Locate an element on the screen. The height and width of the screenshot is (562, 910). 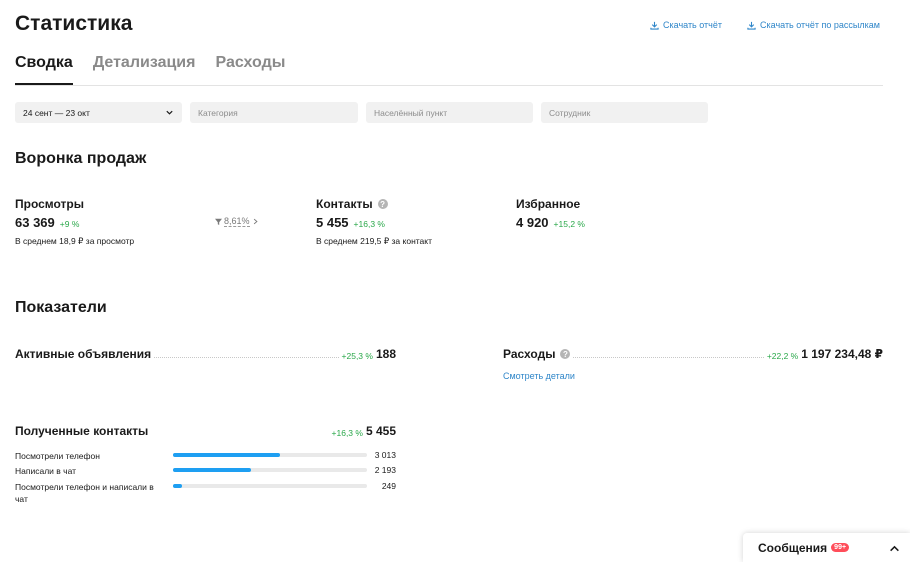
favorites-change: +15,2 % is located at coordinates (569, 224).